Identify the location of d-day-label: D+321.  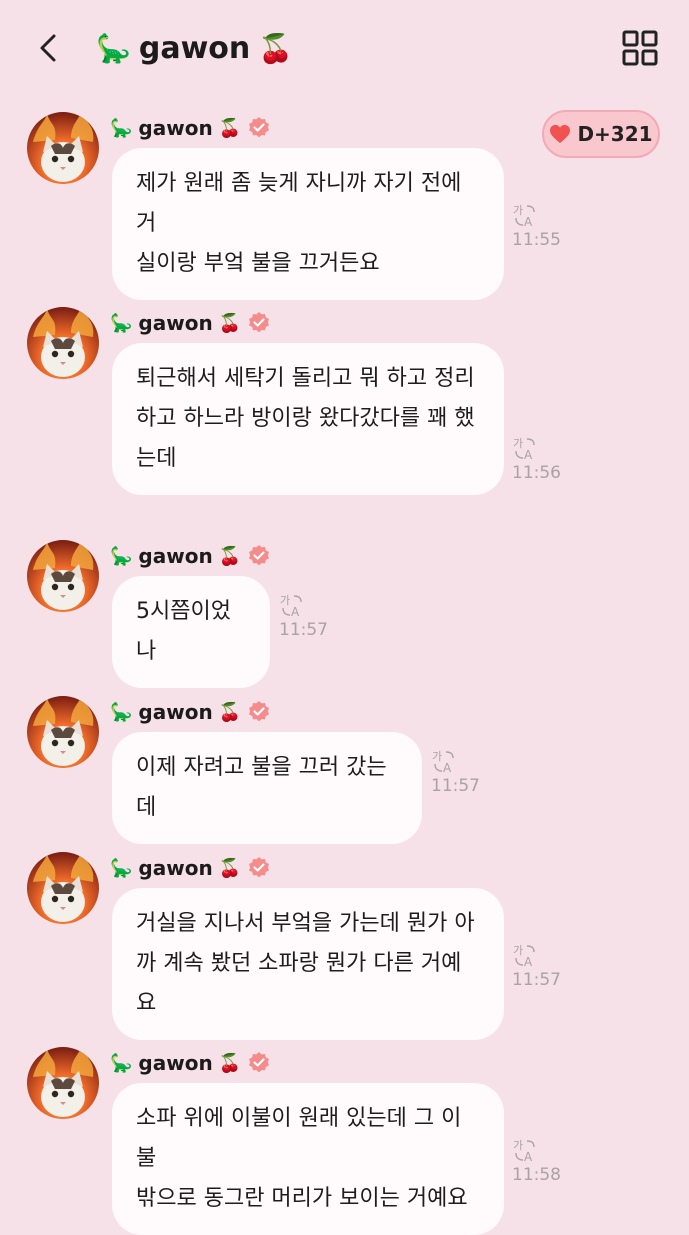
(615, 134).